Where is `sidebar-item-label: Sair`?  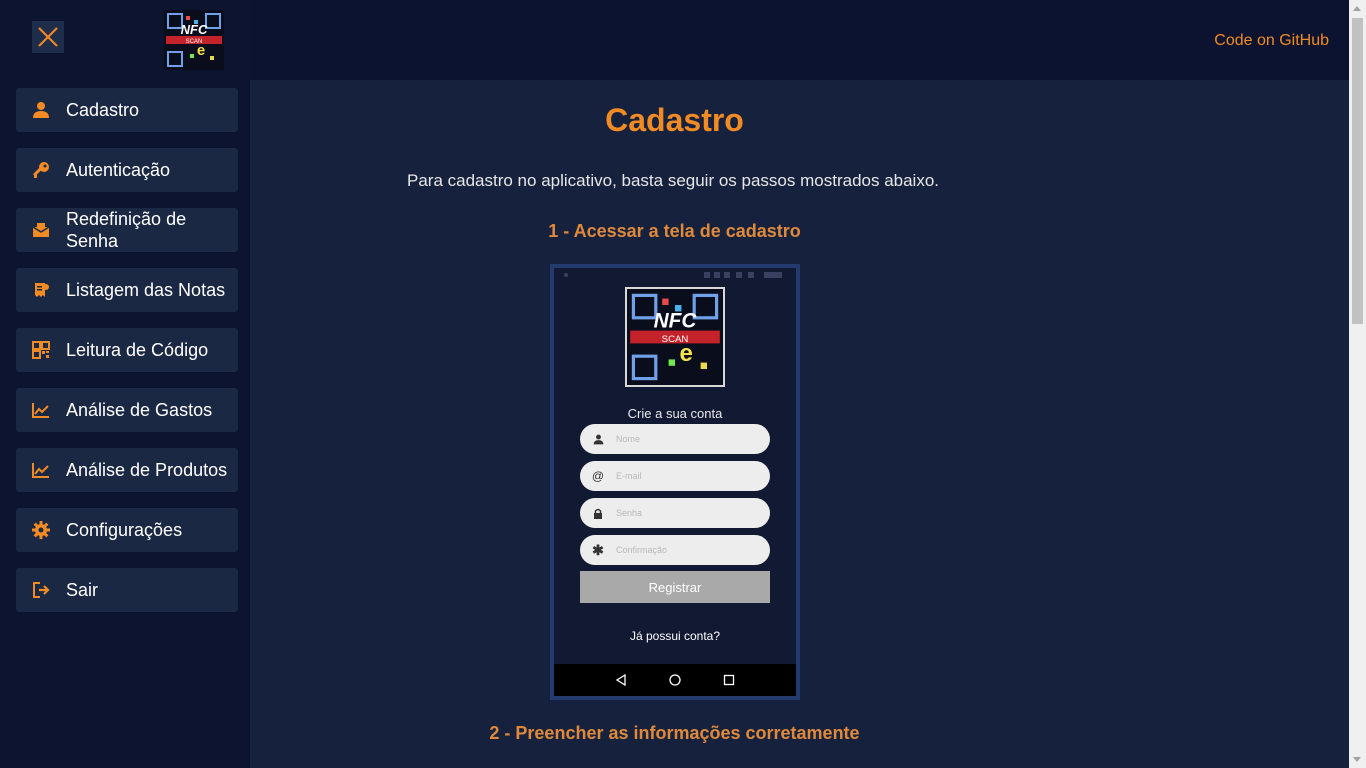 sidebar-item-label: Sair is located at coordinates (82, 590).